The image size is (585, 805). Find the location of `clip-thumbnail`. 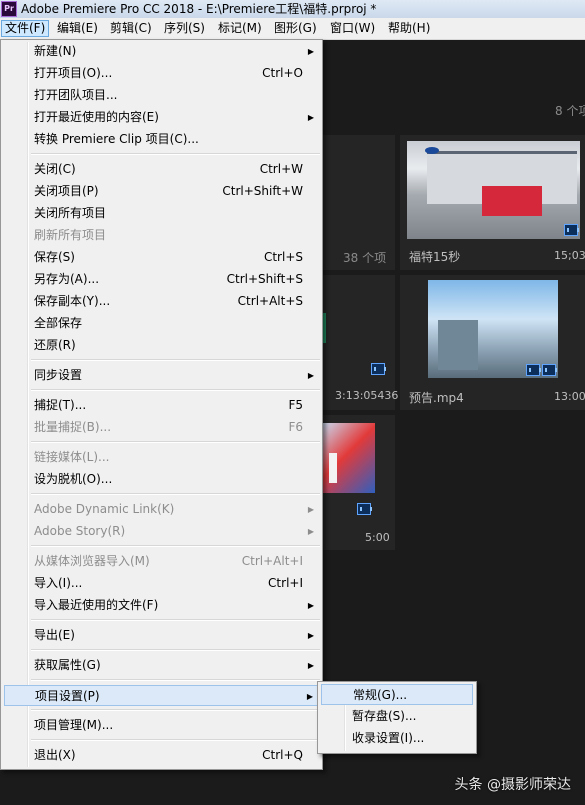

clip-thumbnail is located at coordinates (493, 190).